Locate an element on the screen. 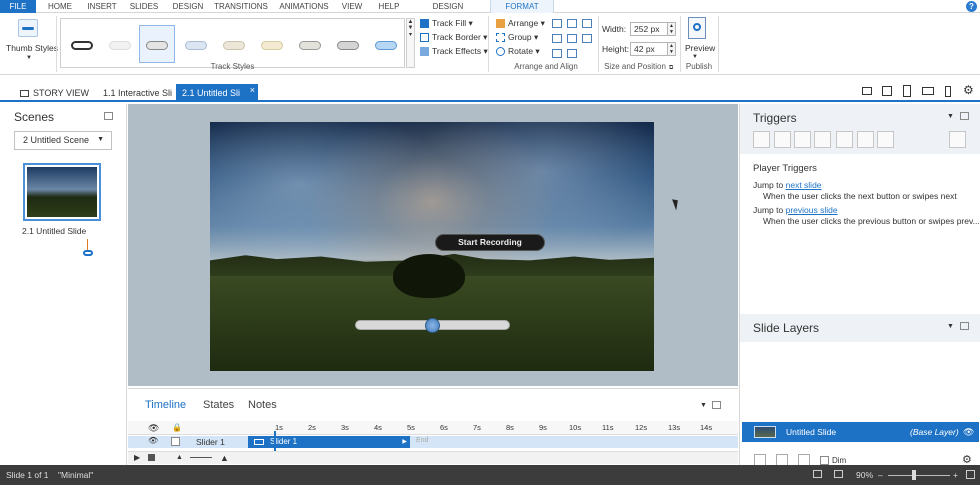  desktop-view-icon is located at coordinates (867, 91).